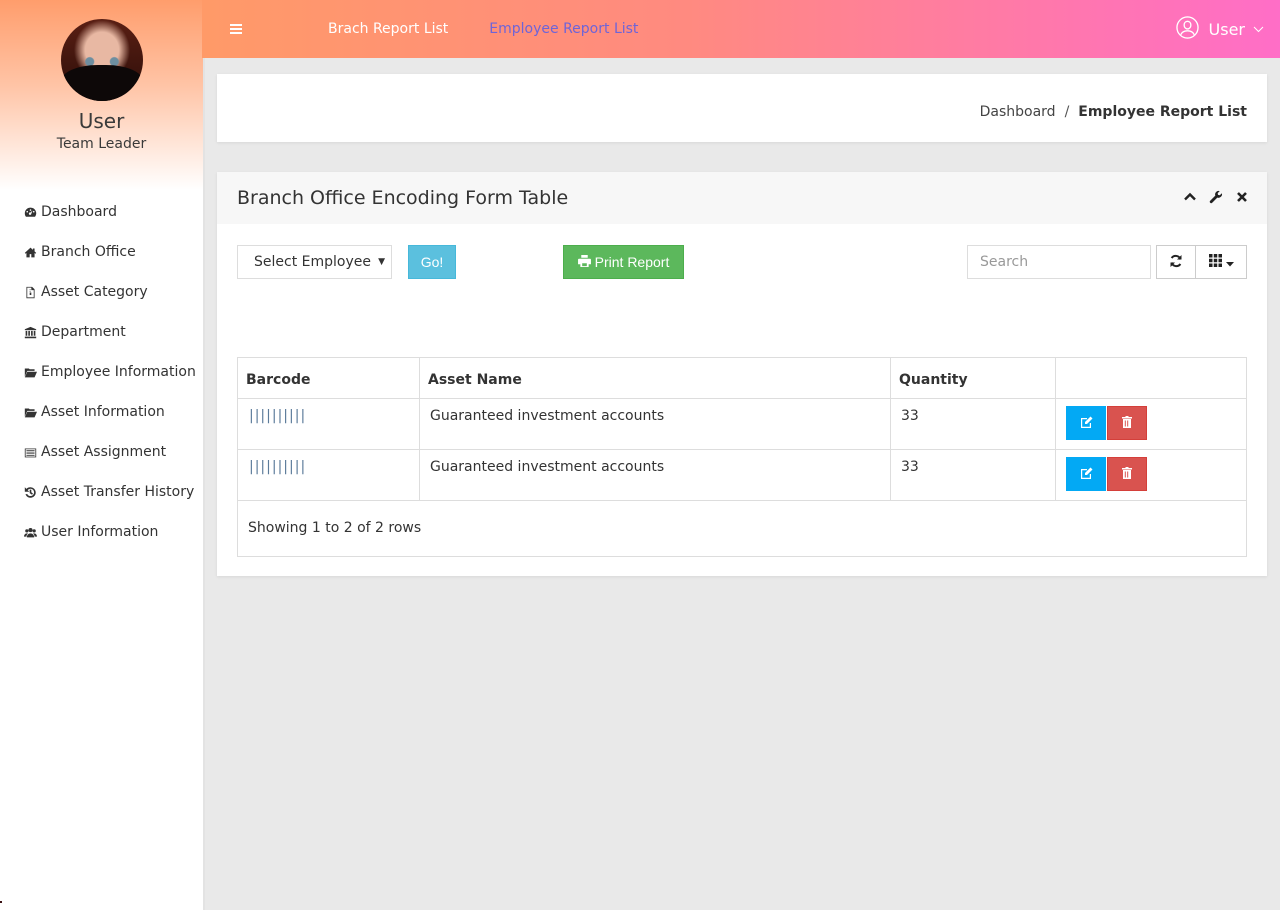 The height and width of the screenshot is (910, 1280). I want to click on sidebar-item-employee-information: Employee Information, so click(101, 372).